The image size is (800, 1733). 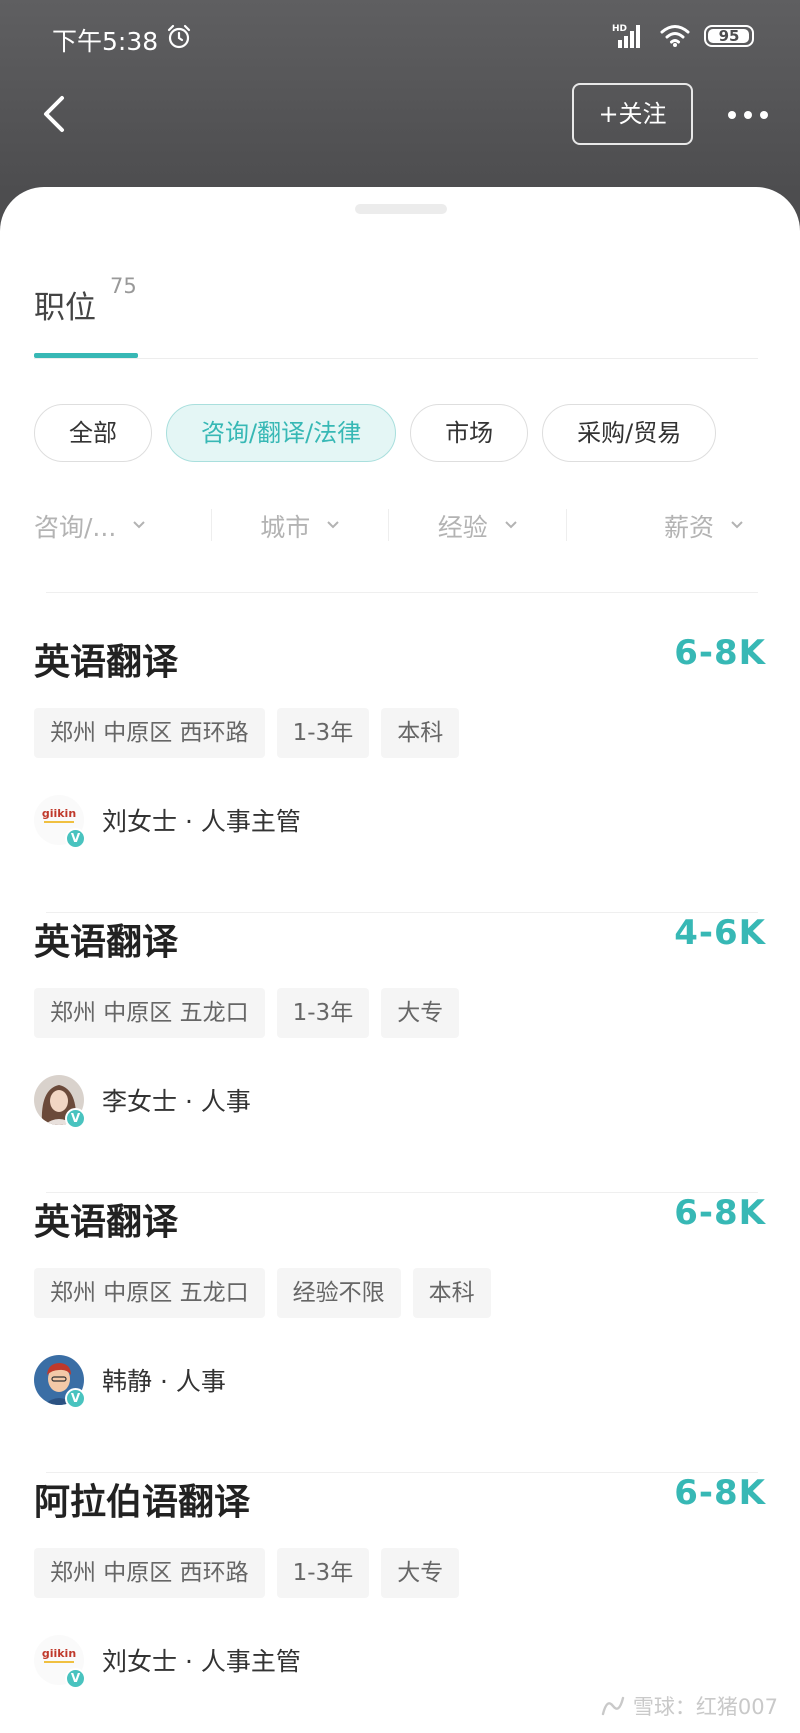 What do you see at coordinates (56, 114) in the screenshot?
I see `back-arrow-icon` at bounding box center [56, 114].